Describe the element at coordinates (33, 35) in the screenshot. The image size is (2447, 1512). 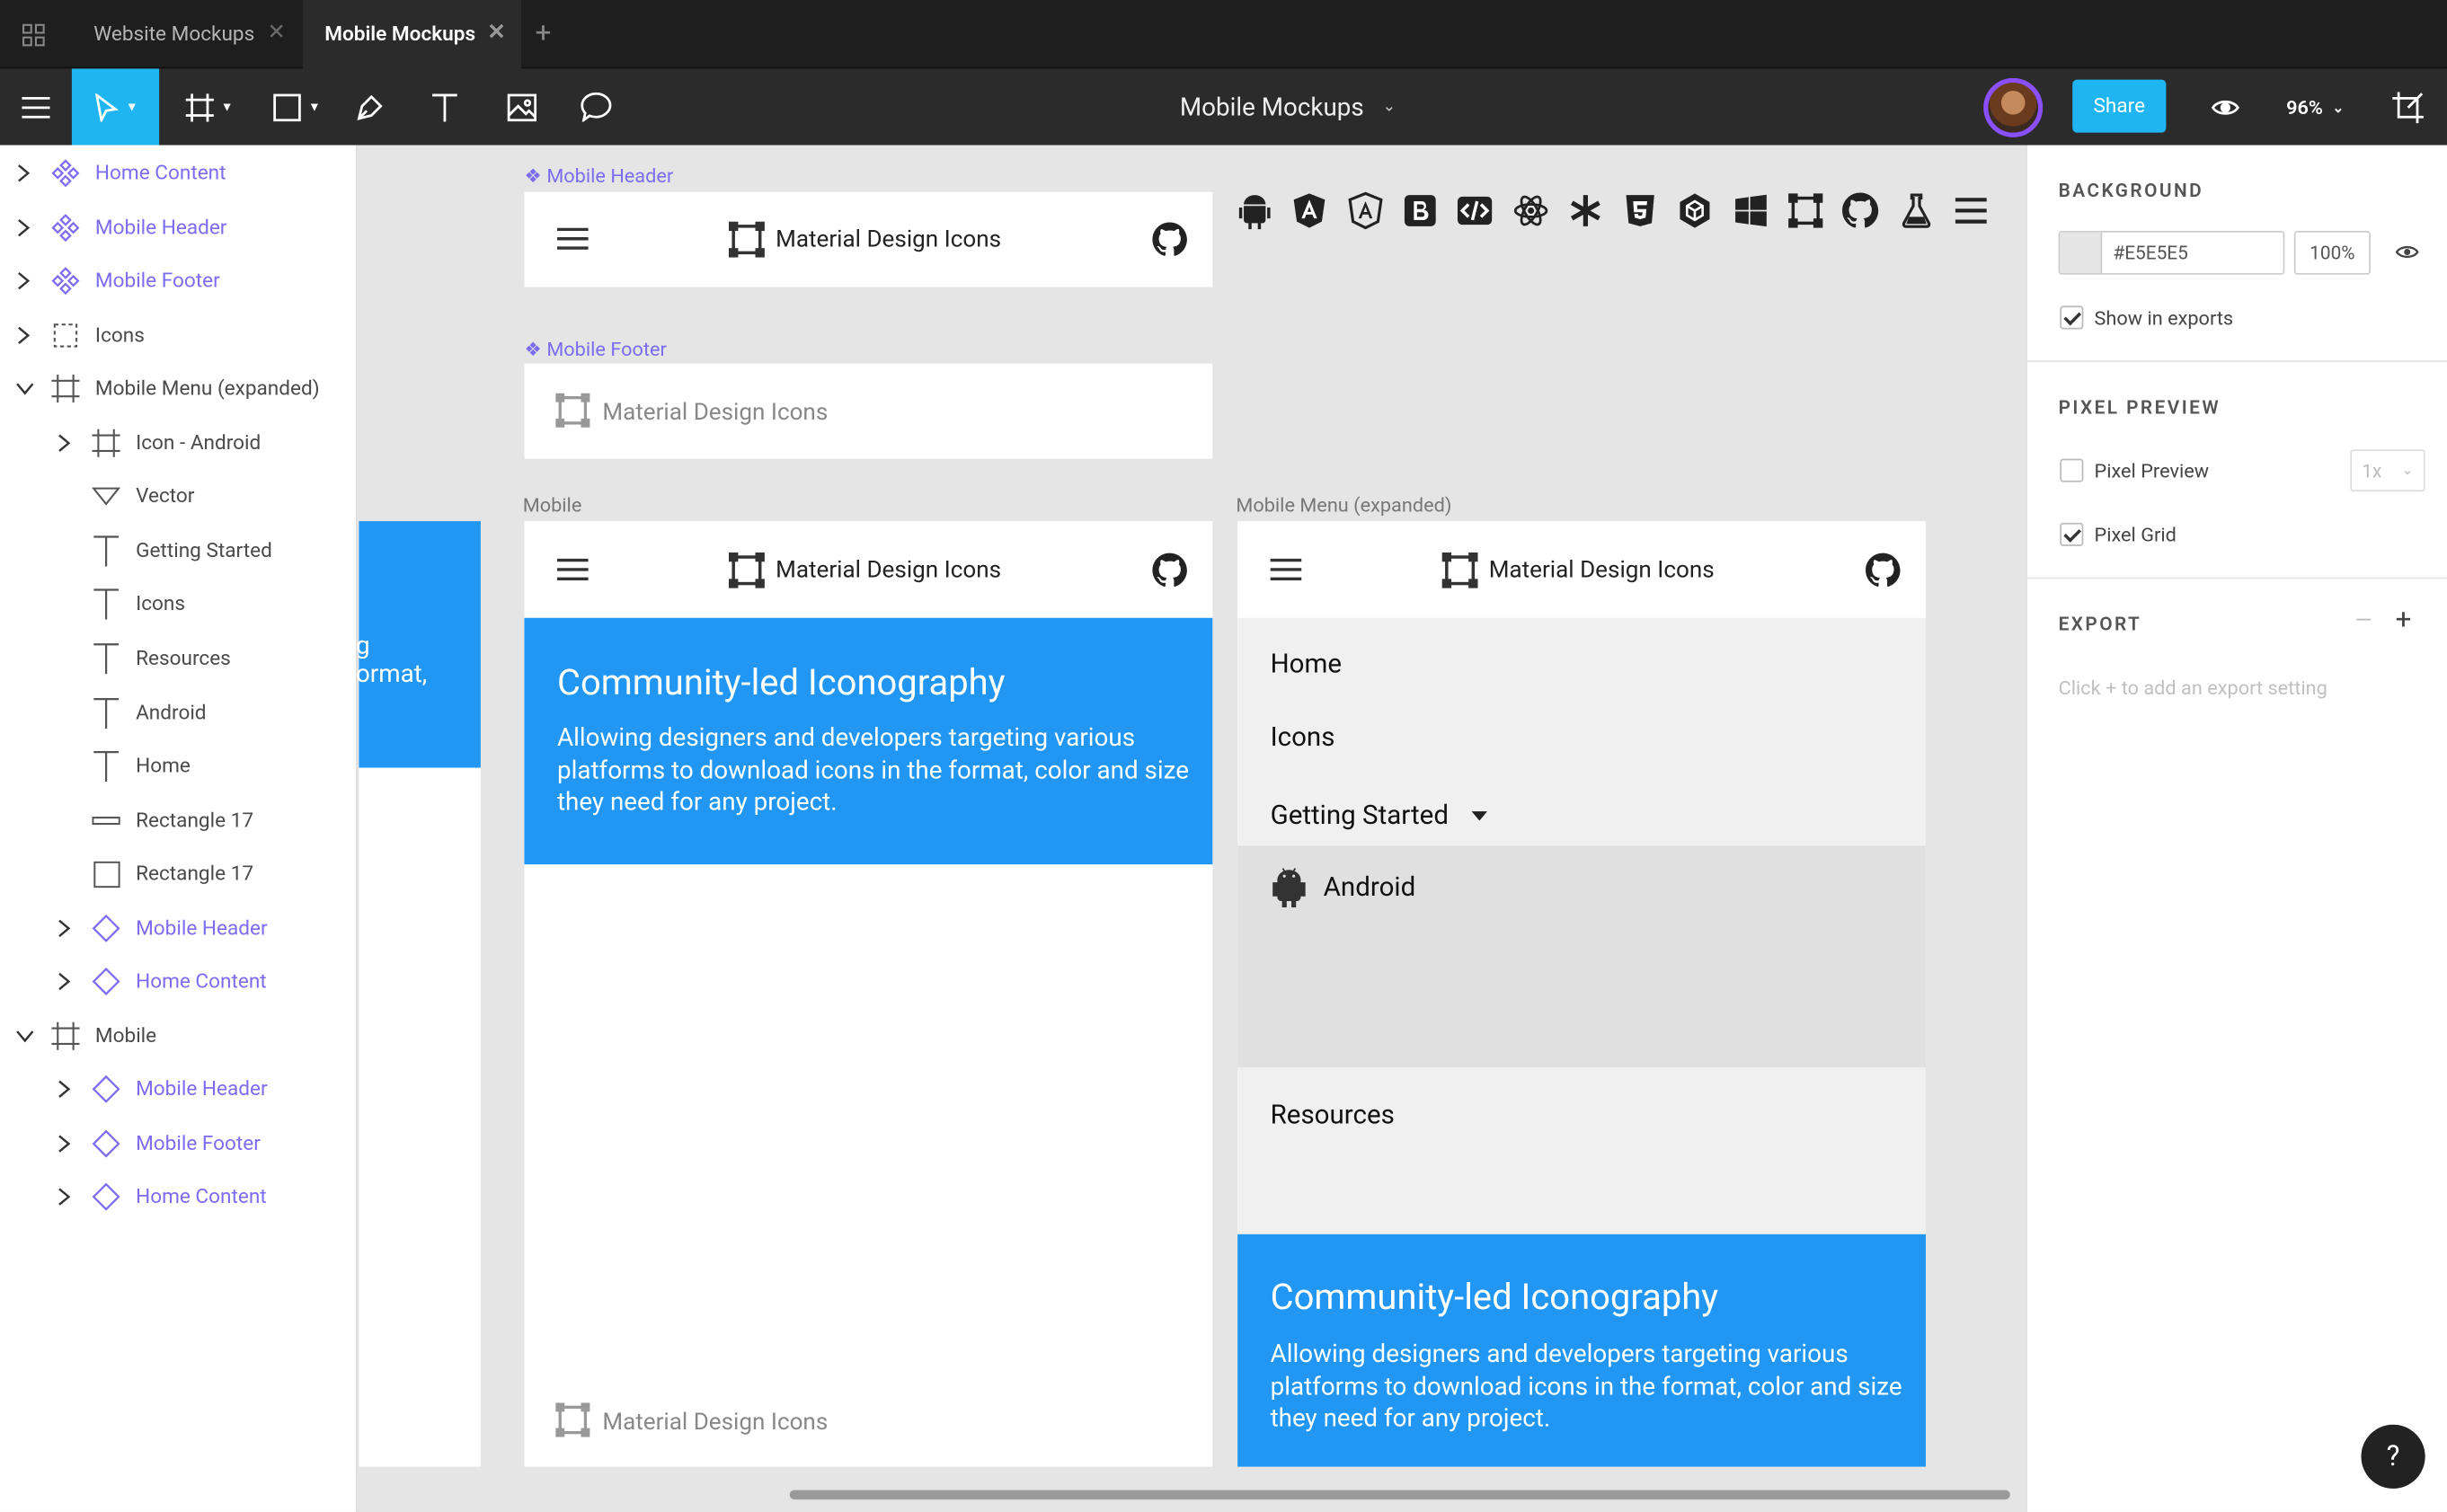
I see `dashboard-grid-icon` at that location.